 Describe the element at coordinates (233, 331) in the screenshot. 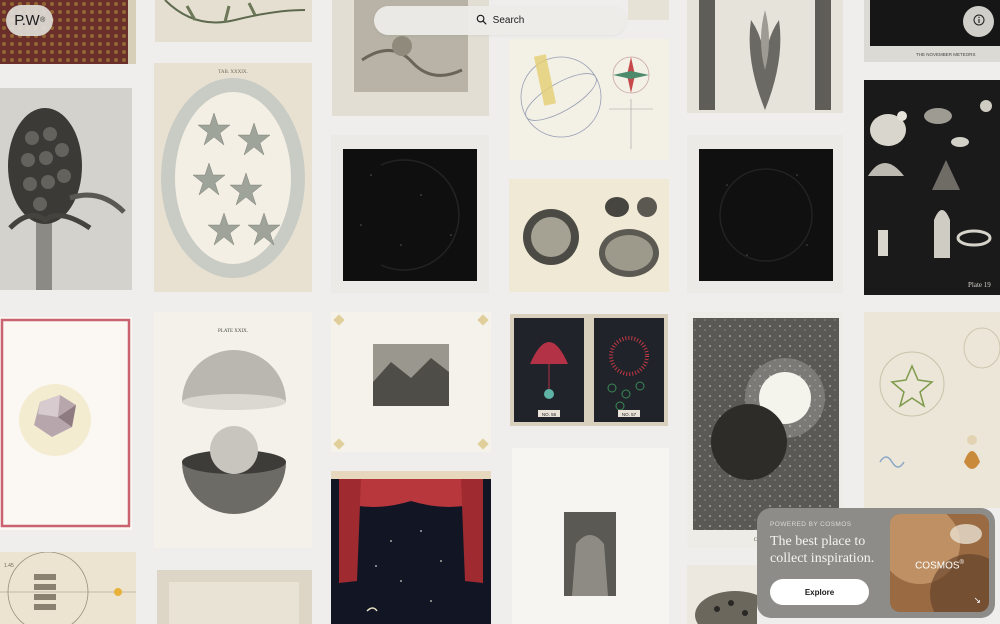

I see `sphere-plate-label: PLATE XXIX.` at that location.